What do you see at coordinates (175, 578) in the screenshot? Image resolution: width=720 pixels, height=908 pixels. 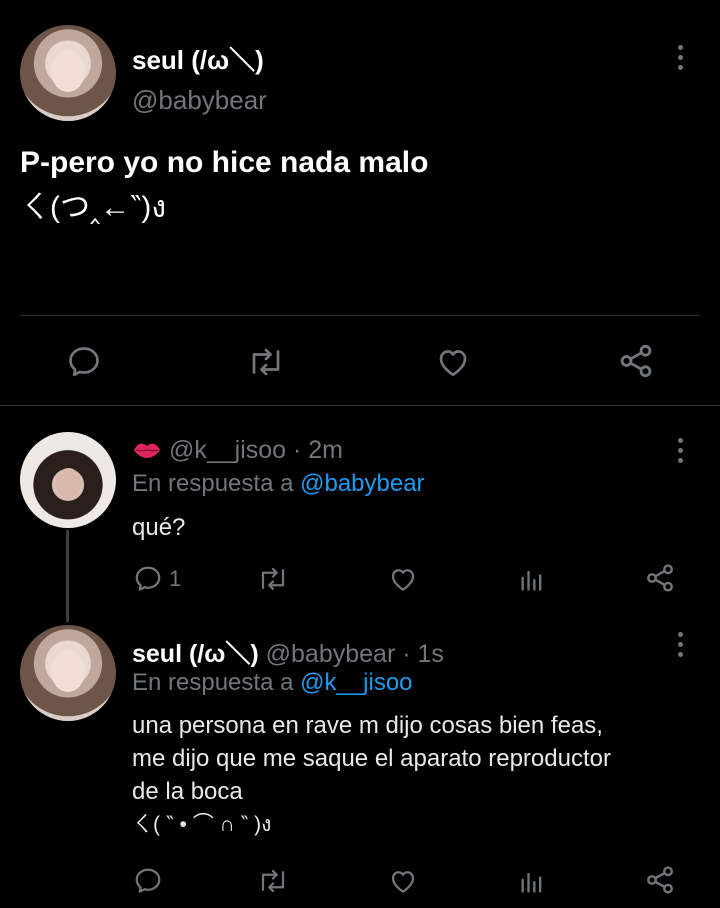 I see `reply-count: 1` at bounding box center [175, 578].